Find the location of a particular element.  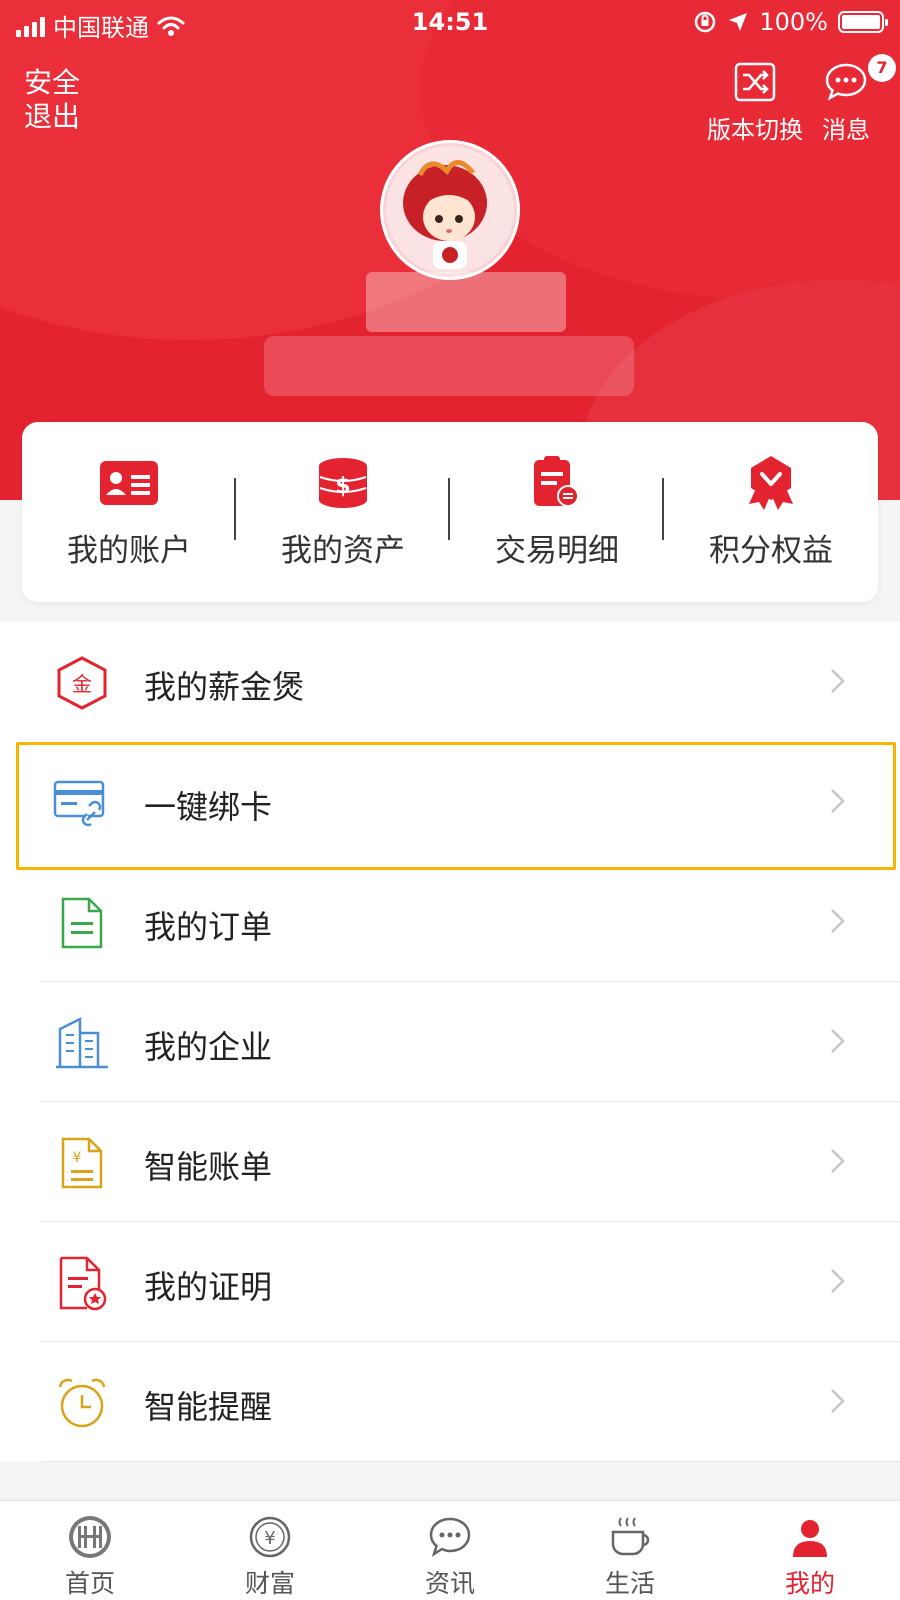

bottom-tab-bar: 首页 ¥ 财富 资讯 生活 我的 is located at coordinates (450, 1550).